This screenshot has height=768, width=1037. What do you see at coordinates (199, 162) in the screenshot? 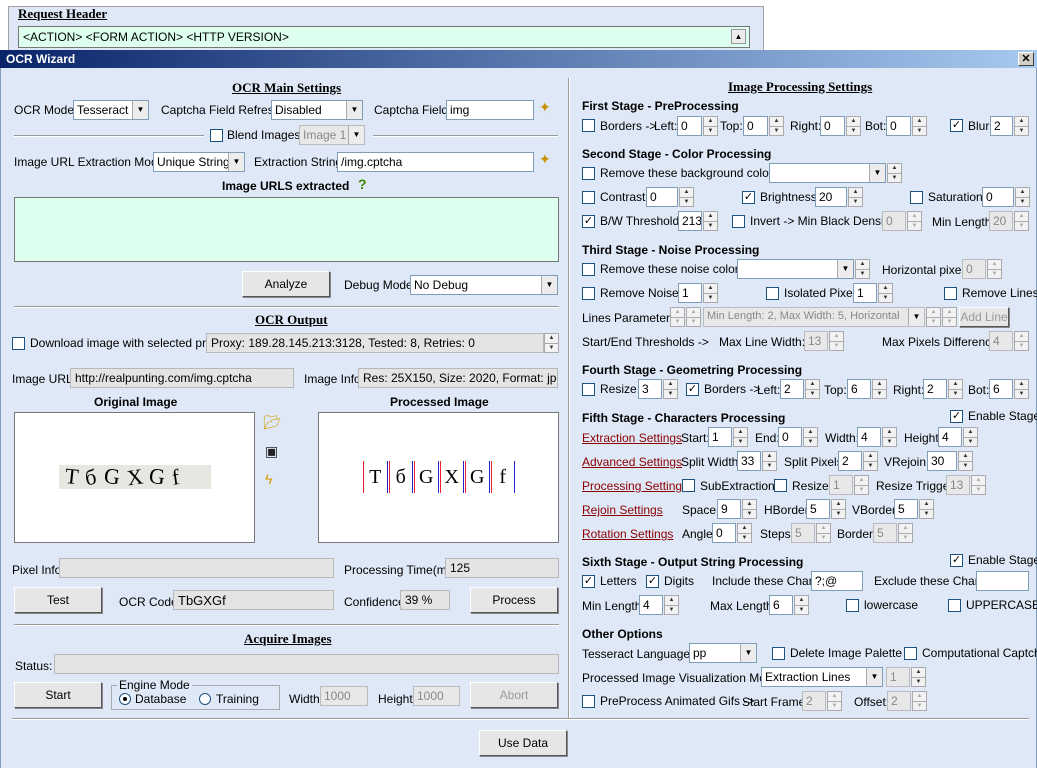
I see `url-extraction-mode-select: Unique String ▼` at bounding box center [199, 162].